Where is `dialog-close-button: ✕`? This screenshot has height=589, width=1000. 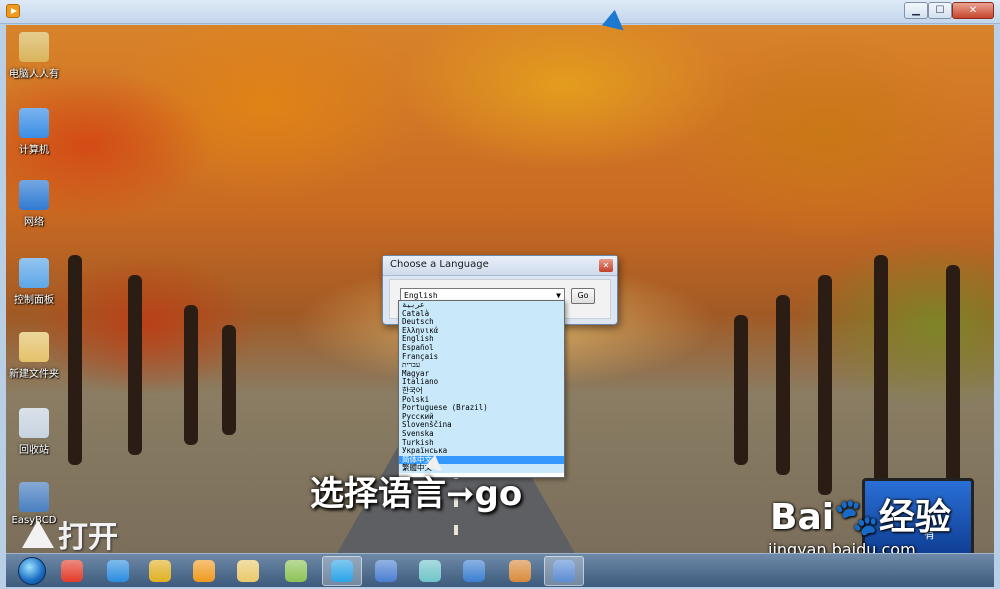
dialog-close-button: ✕ is located at coordinates (606, 265).